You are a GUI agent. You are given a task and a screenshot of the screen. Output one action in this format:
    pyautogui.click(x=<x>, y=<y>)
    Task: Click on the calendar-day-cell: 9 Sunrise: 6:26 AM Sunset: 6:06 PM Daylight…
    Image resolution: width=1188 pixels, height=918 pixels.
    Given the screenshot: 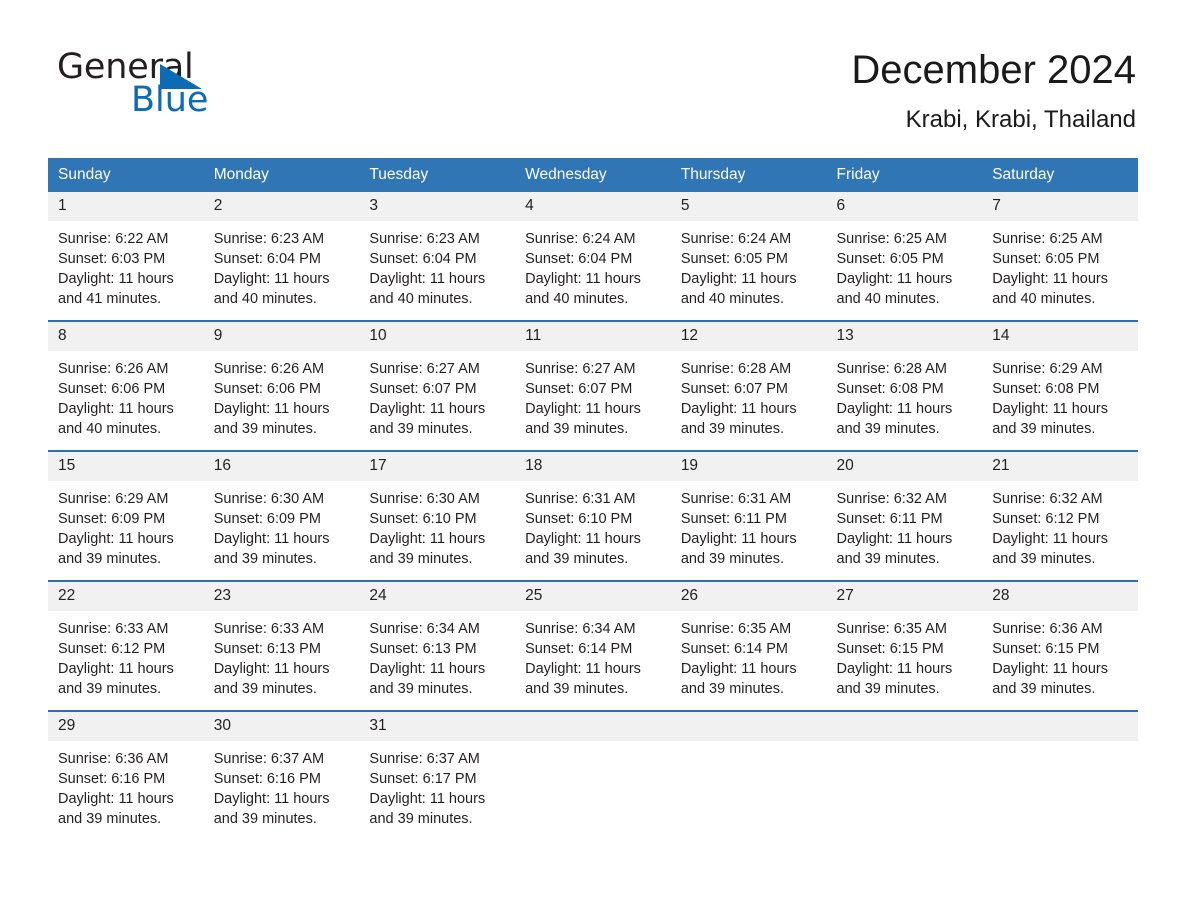 What is the action you would take?
    pyautogui.click(x=281, y=385)
    